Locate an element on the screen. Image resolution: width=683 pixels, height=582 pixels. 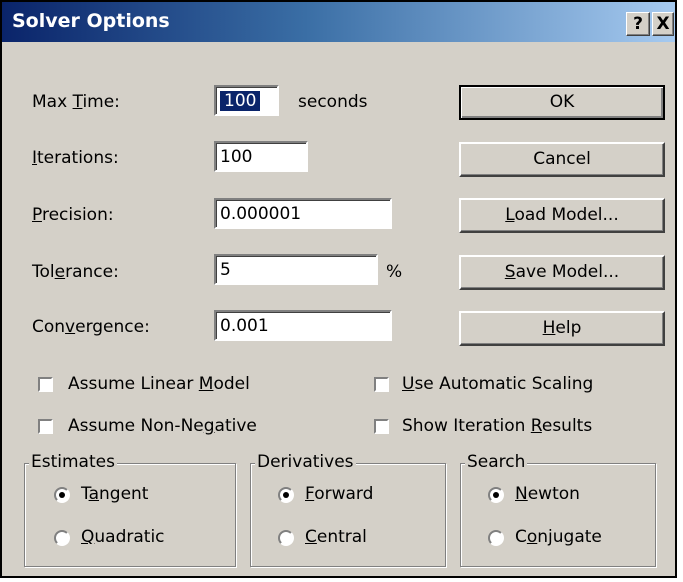
assume-non-negative-checkbox is located at coordinates (45, 426).